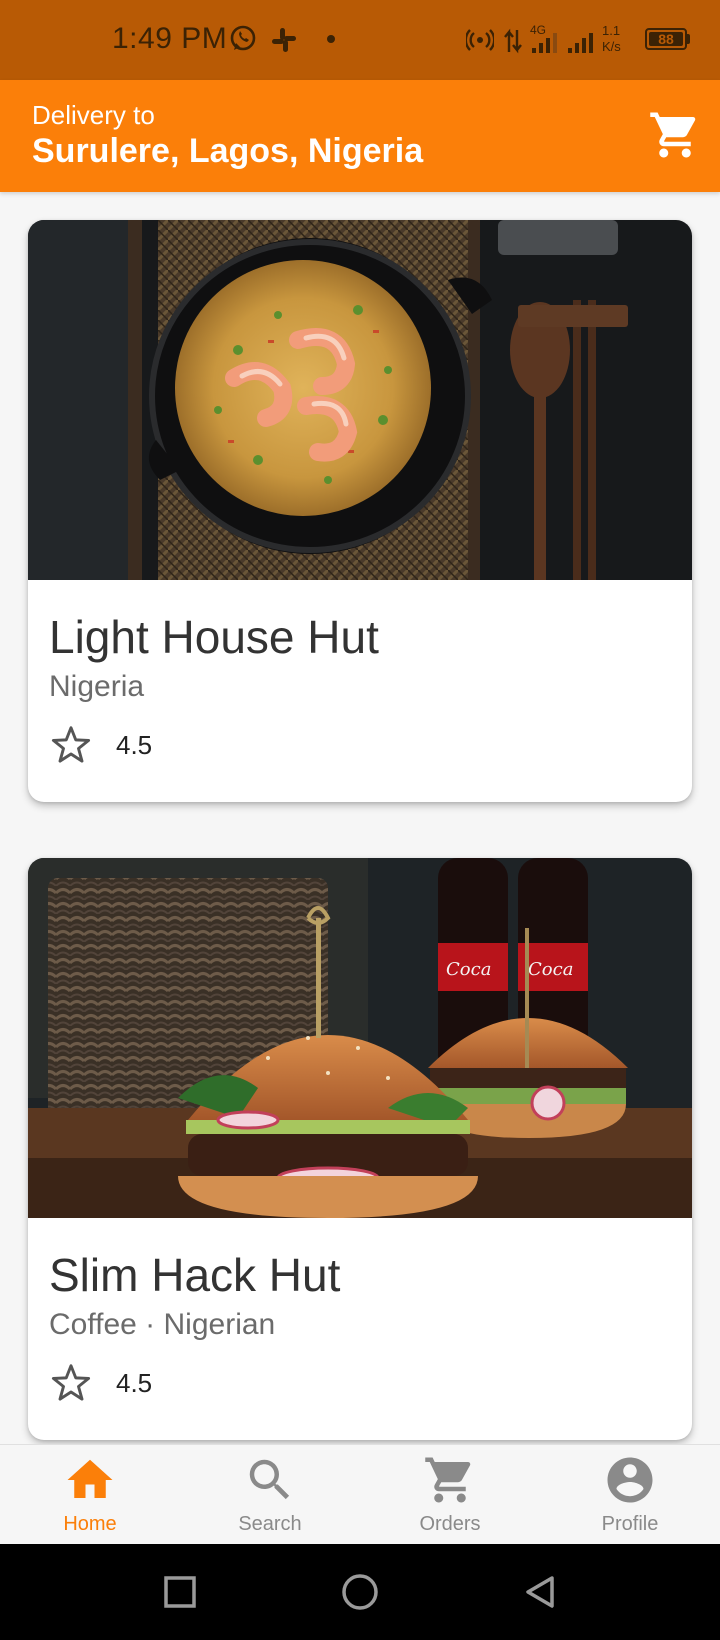  Describe the element at coordinates (214, 637) in the screenshot. I see `restaurant-name: Light House Hut` at that location.